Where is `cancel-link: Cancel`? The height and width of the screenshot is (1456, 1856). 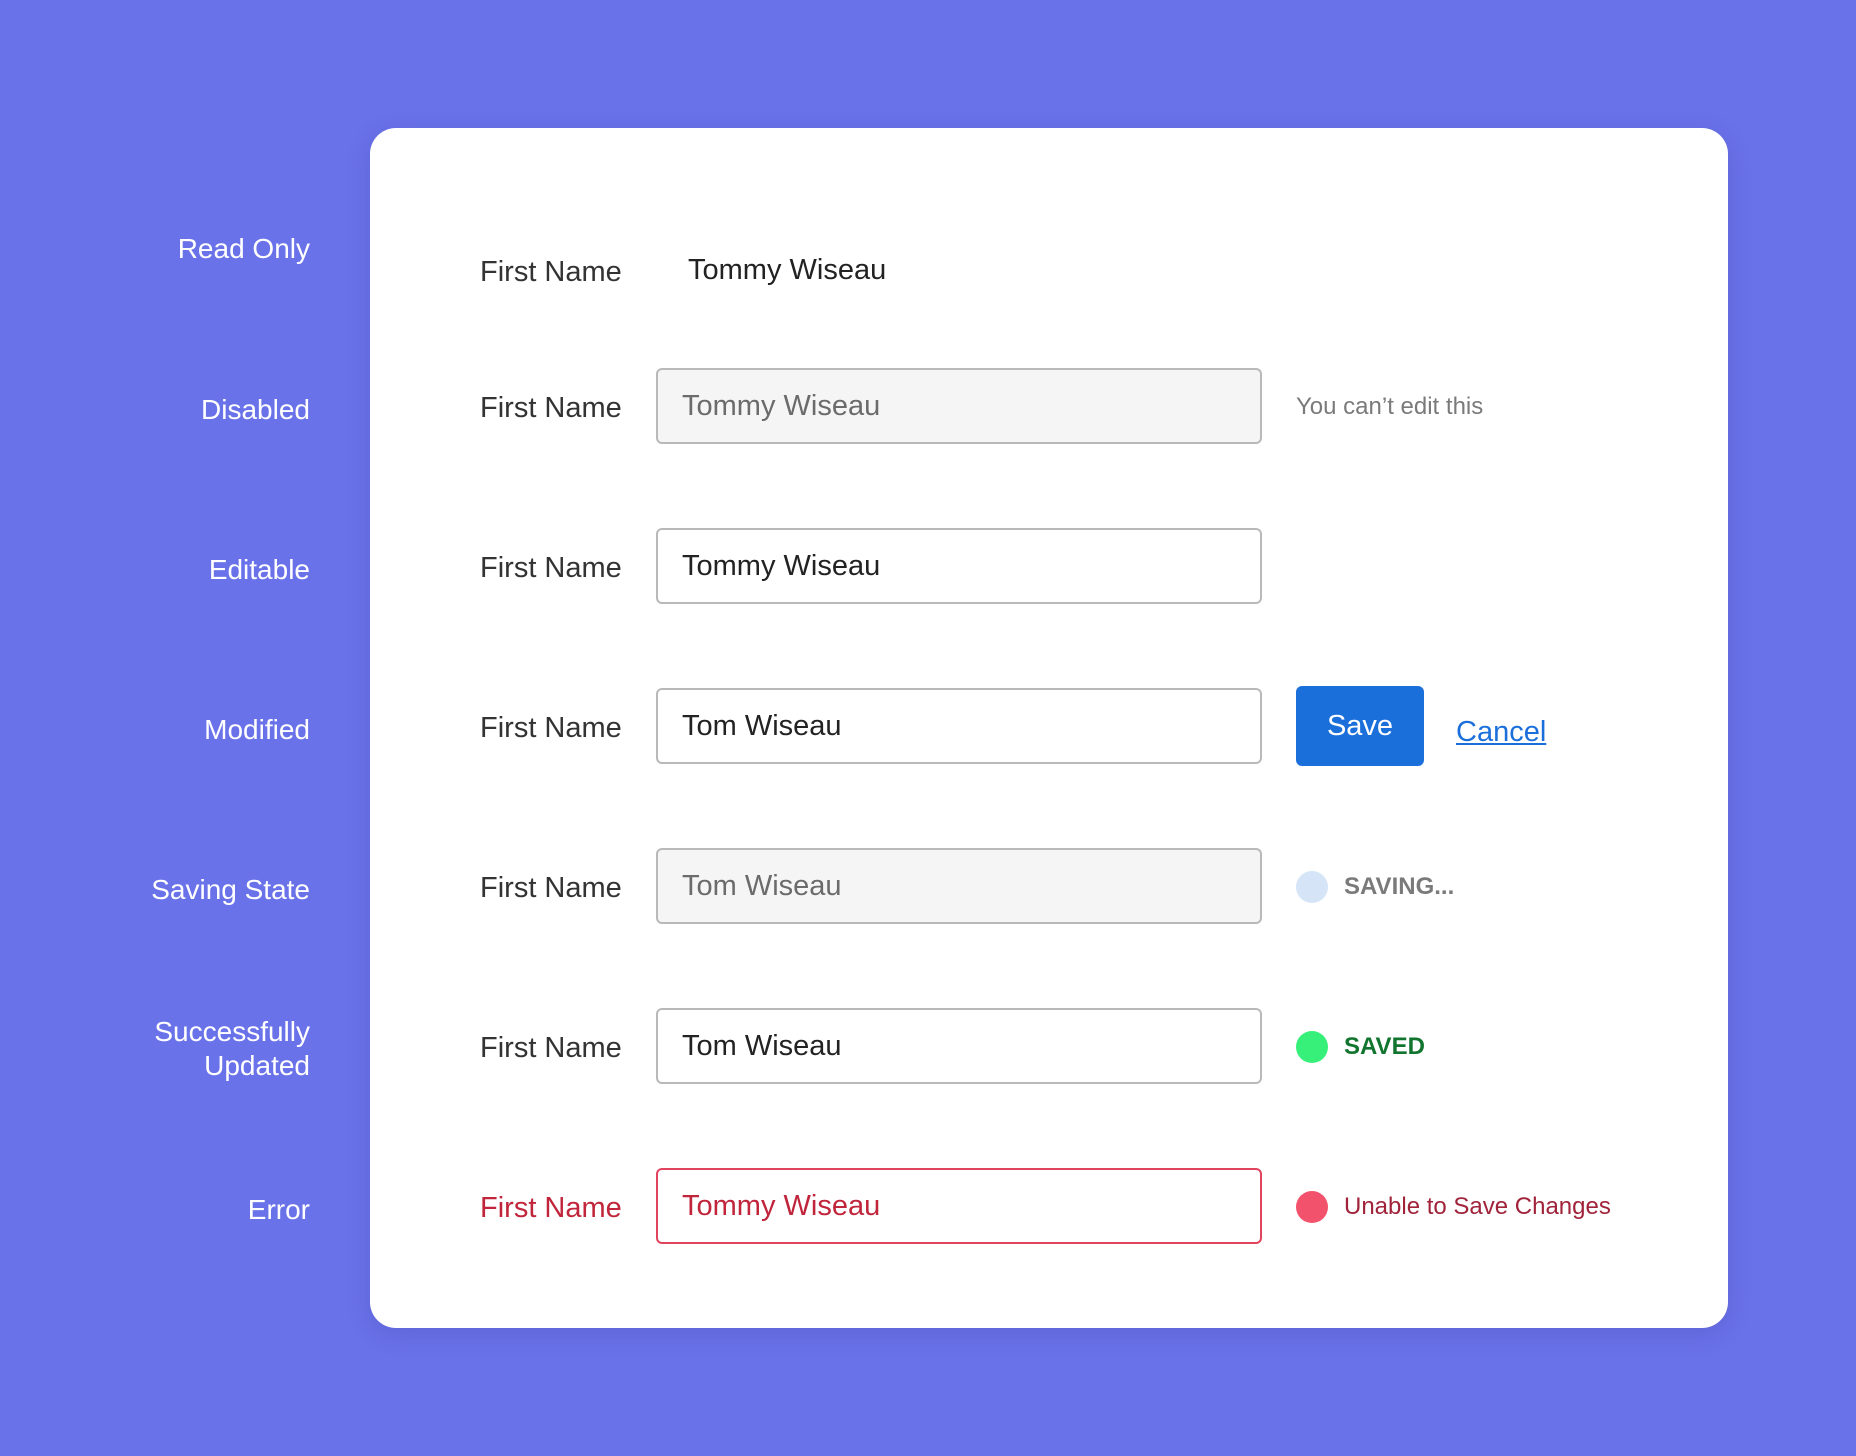 cancel-link: Cancel is located at coordinates (1501, 732).